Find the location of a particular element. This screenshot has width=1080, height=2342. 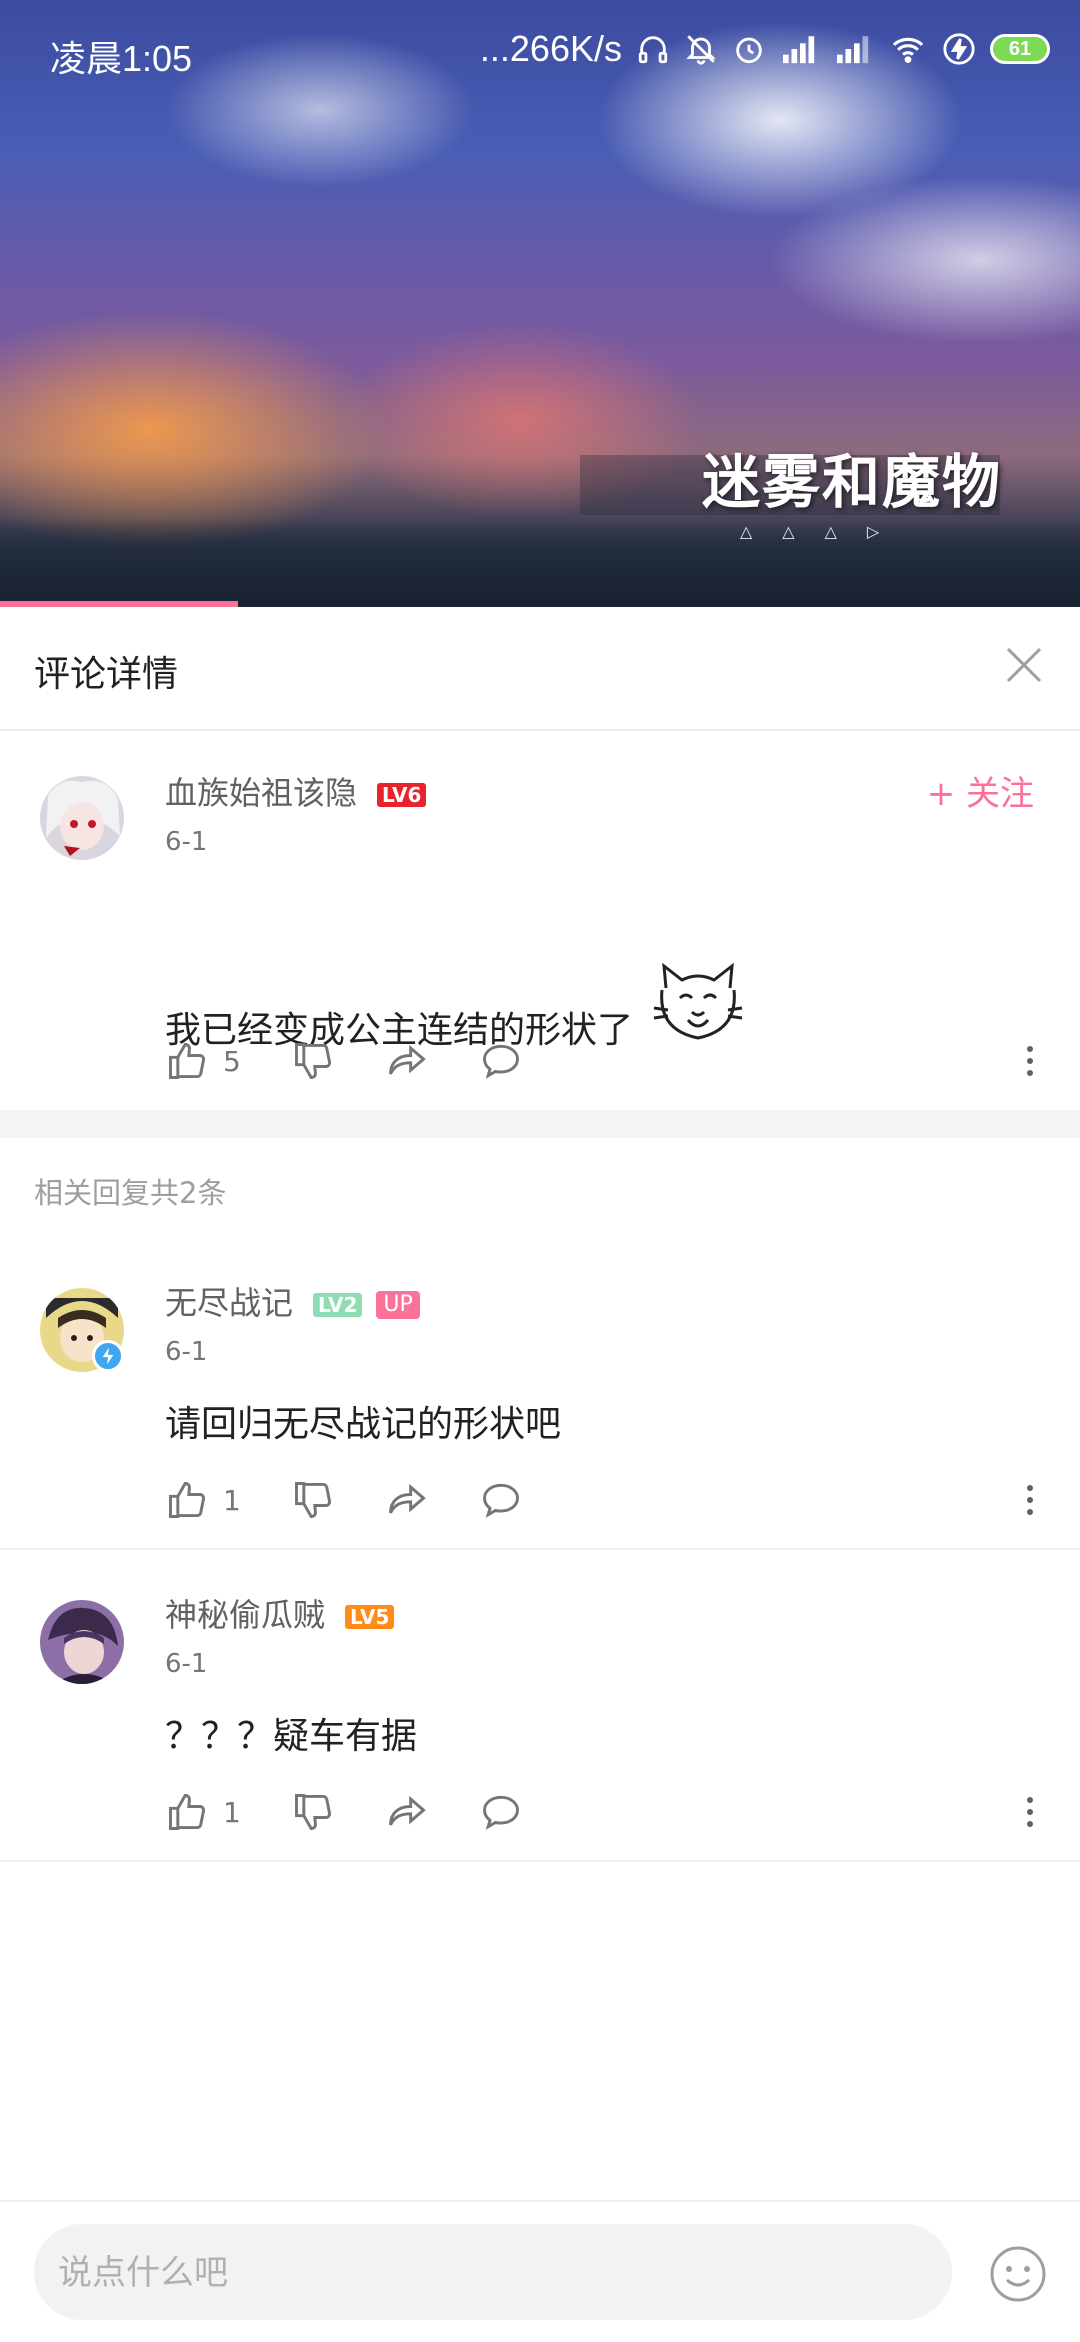

comment-text: 请回归无尽战记的形状吧 is located at coordinates (363, 1424).